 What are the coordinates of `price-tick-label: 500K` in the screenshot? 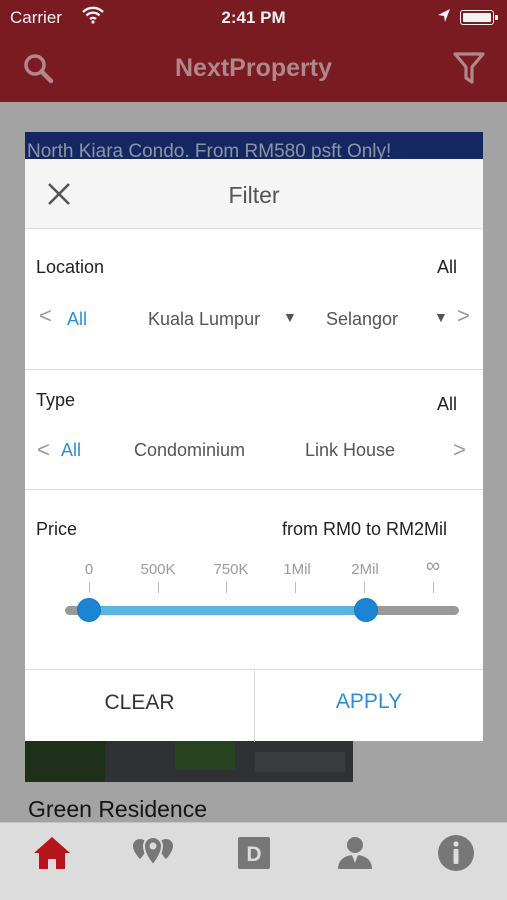 It's located at (158, 569).